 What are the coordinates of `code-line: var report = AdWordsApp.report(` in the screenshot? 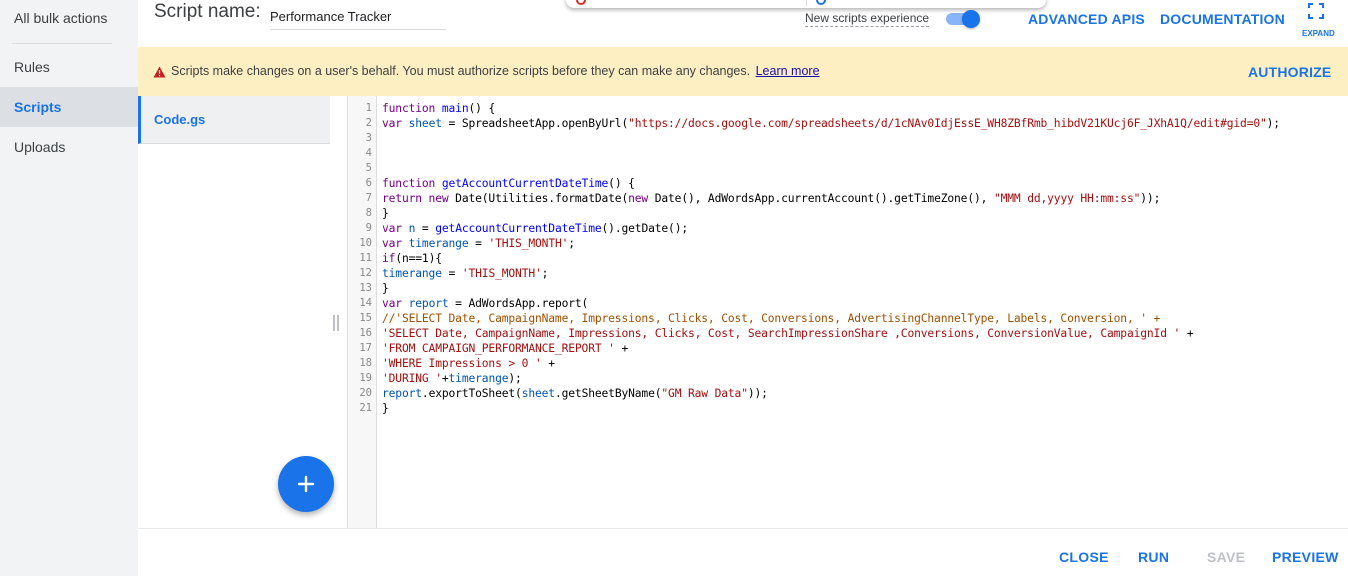 It's located at (485, 303).